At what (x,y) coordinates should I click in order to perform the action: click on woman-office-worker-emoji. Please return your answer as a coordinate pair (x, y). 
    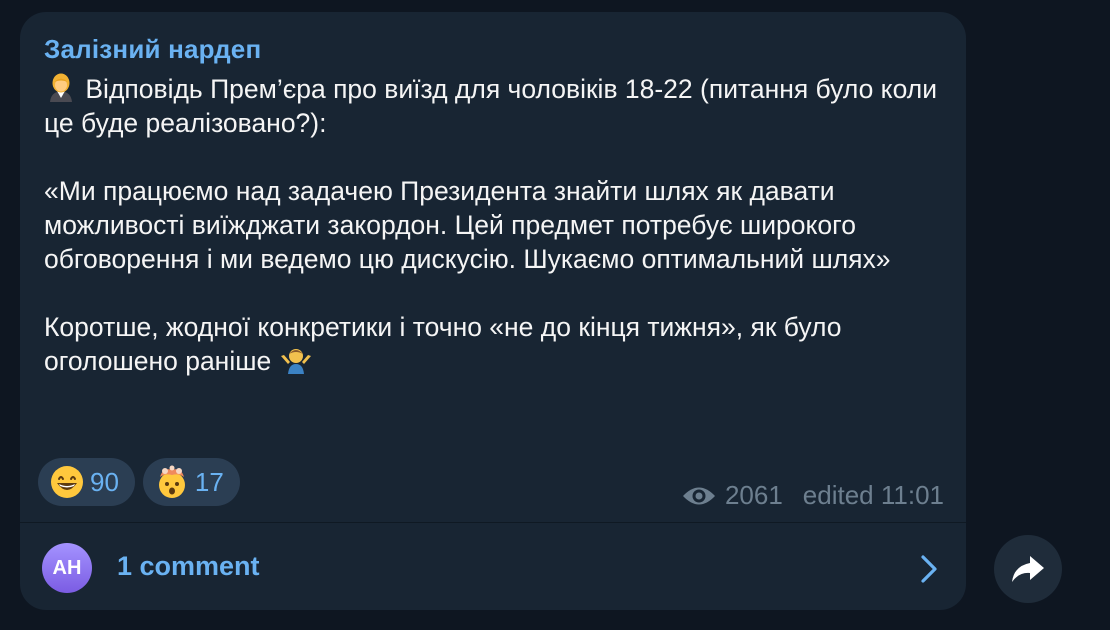
    Looking at the image, I should click on (61, 87).